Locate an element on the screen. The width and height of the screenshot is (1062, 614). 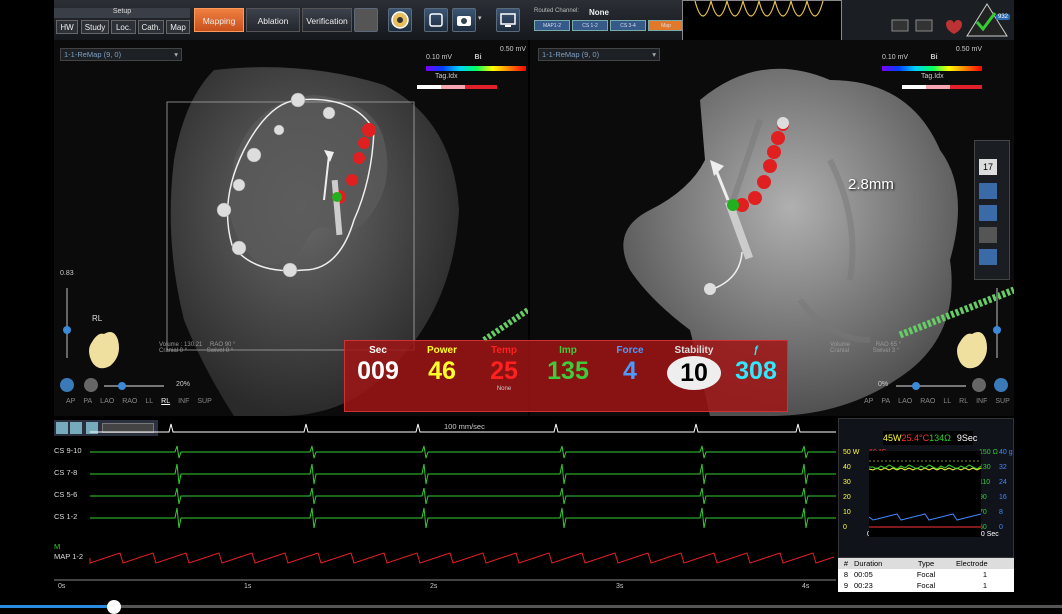
left-reset-button is located at coordinates (91, 385).